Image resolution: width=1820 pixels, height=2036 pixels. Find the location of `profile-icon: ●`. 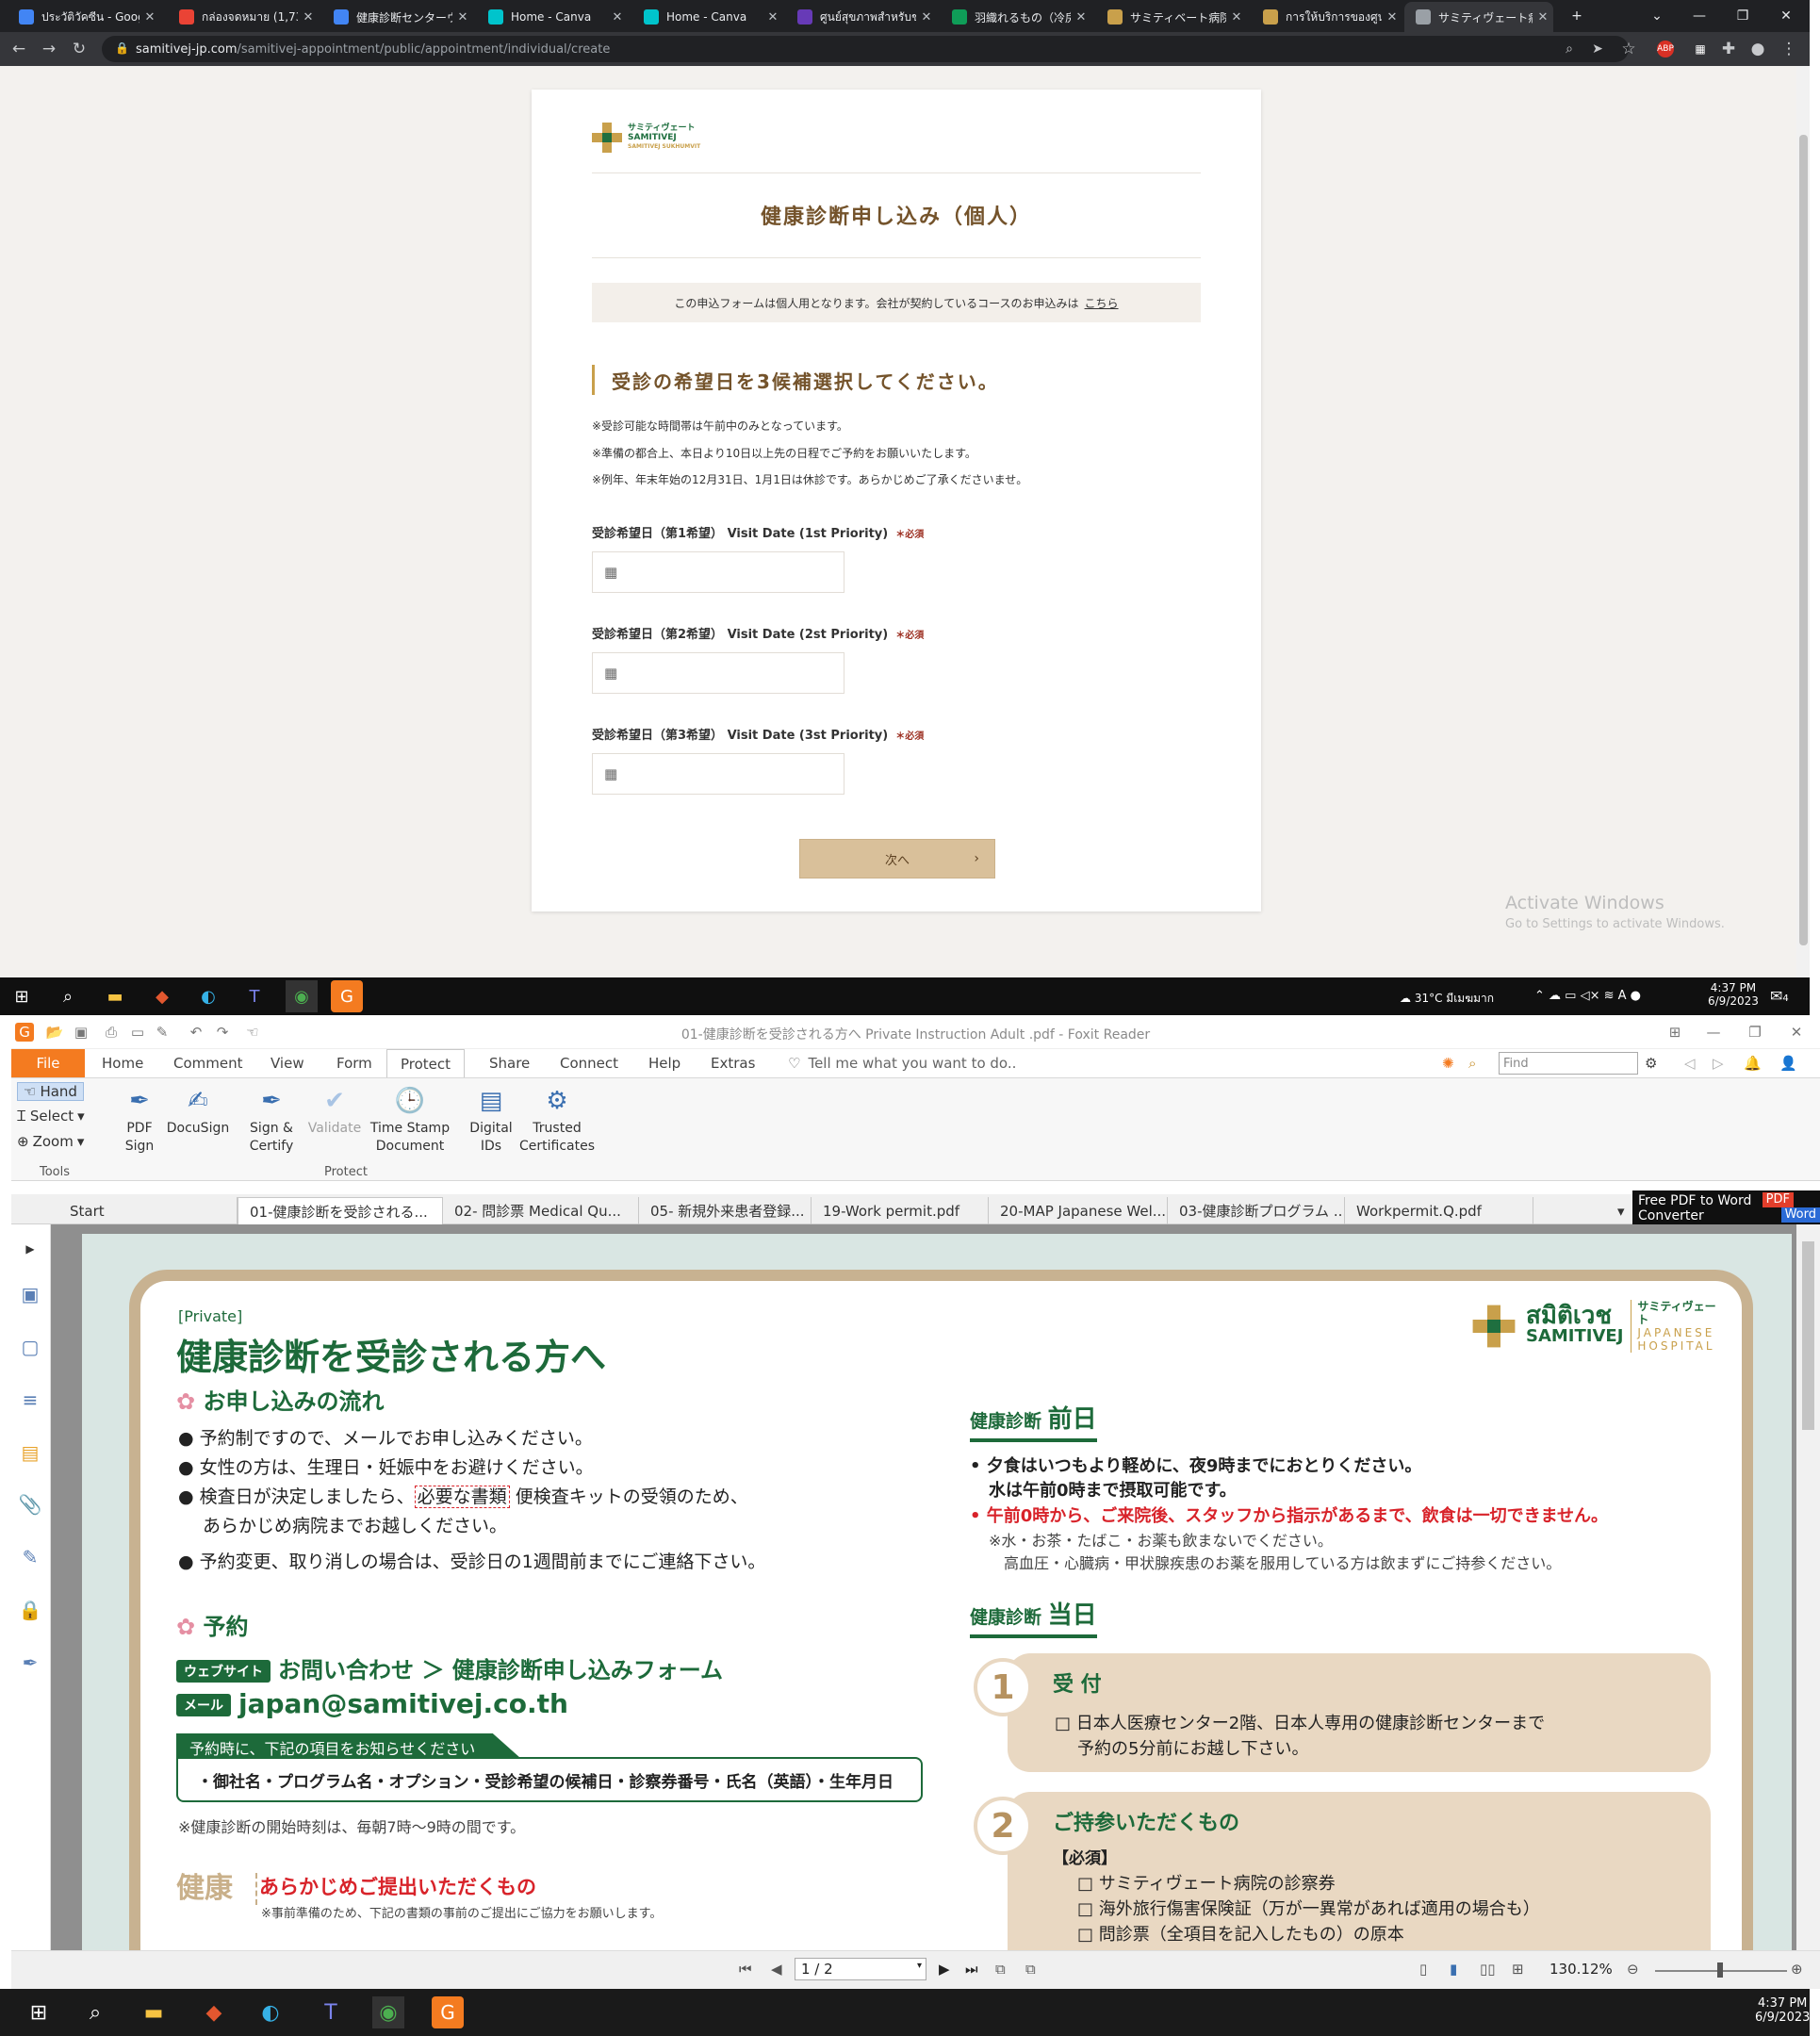

profile-icon: ● is located at coordinates (1757, 49).